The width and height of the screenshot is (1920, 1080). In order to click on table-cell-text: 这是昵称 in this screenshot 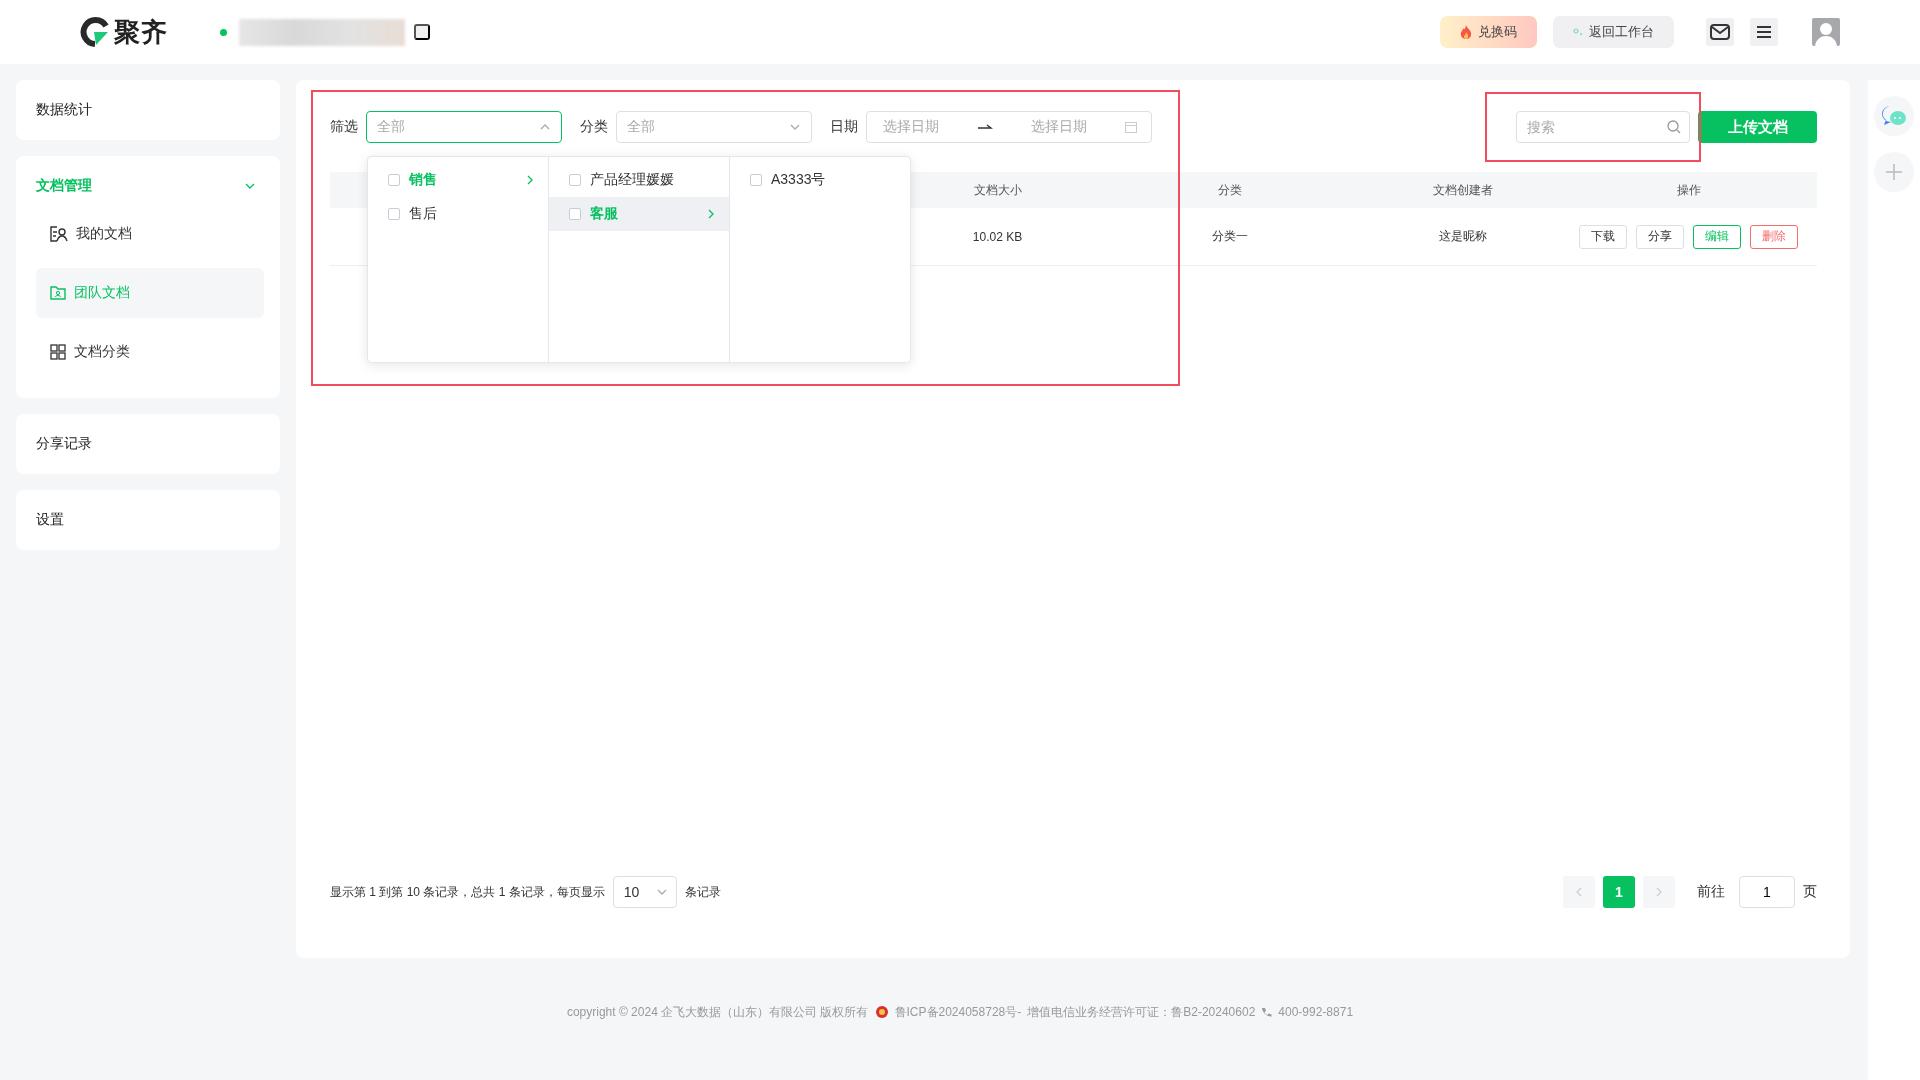, I will do `click(1462, 236)`.